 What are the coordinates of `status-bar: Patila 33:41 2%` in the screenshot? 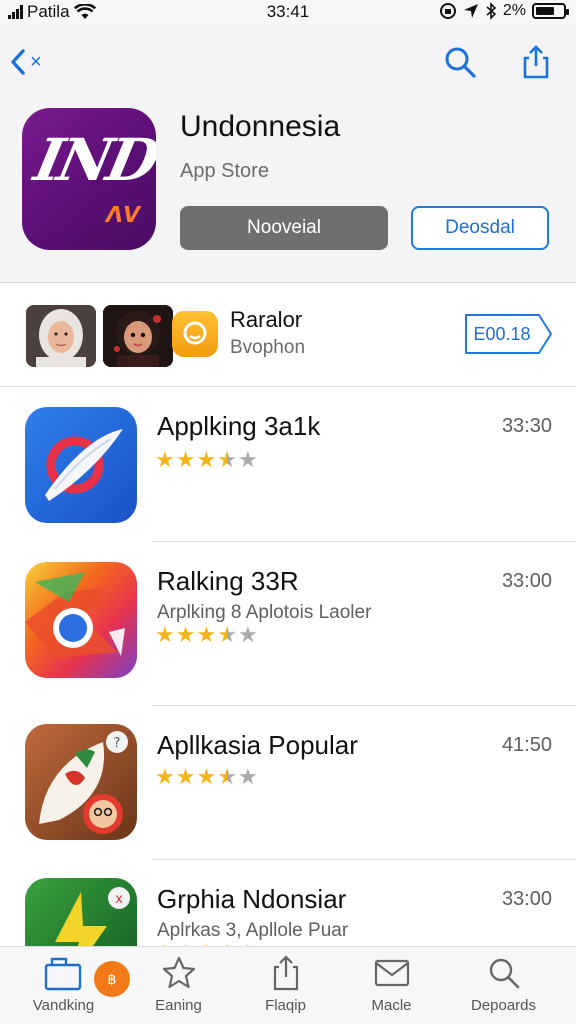 It's located at (288, 13).